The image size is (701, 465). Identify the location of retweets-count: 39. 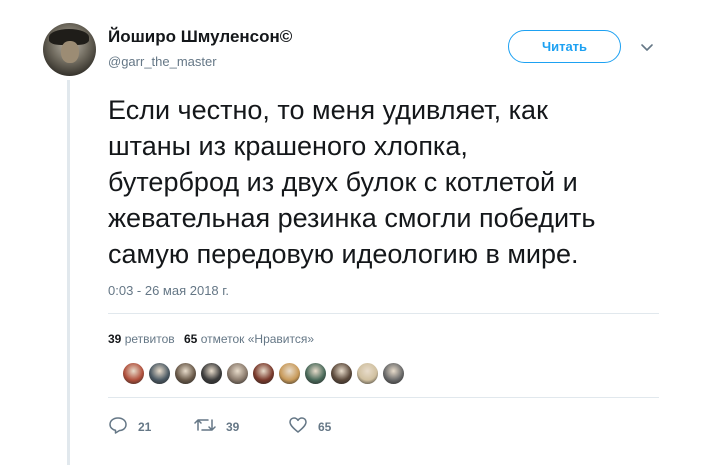
(115, 339).